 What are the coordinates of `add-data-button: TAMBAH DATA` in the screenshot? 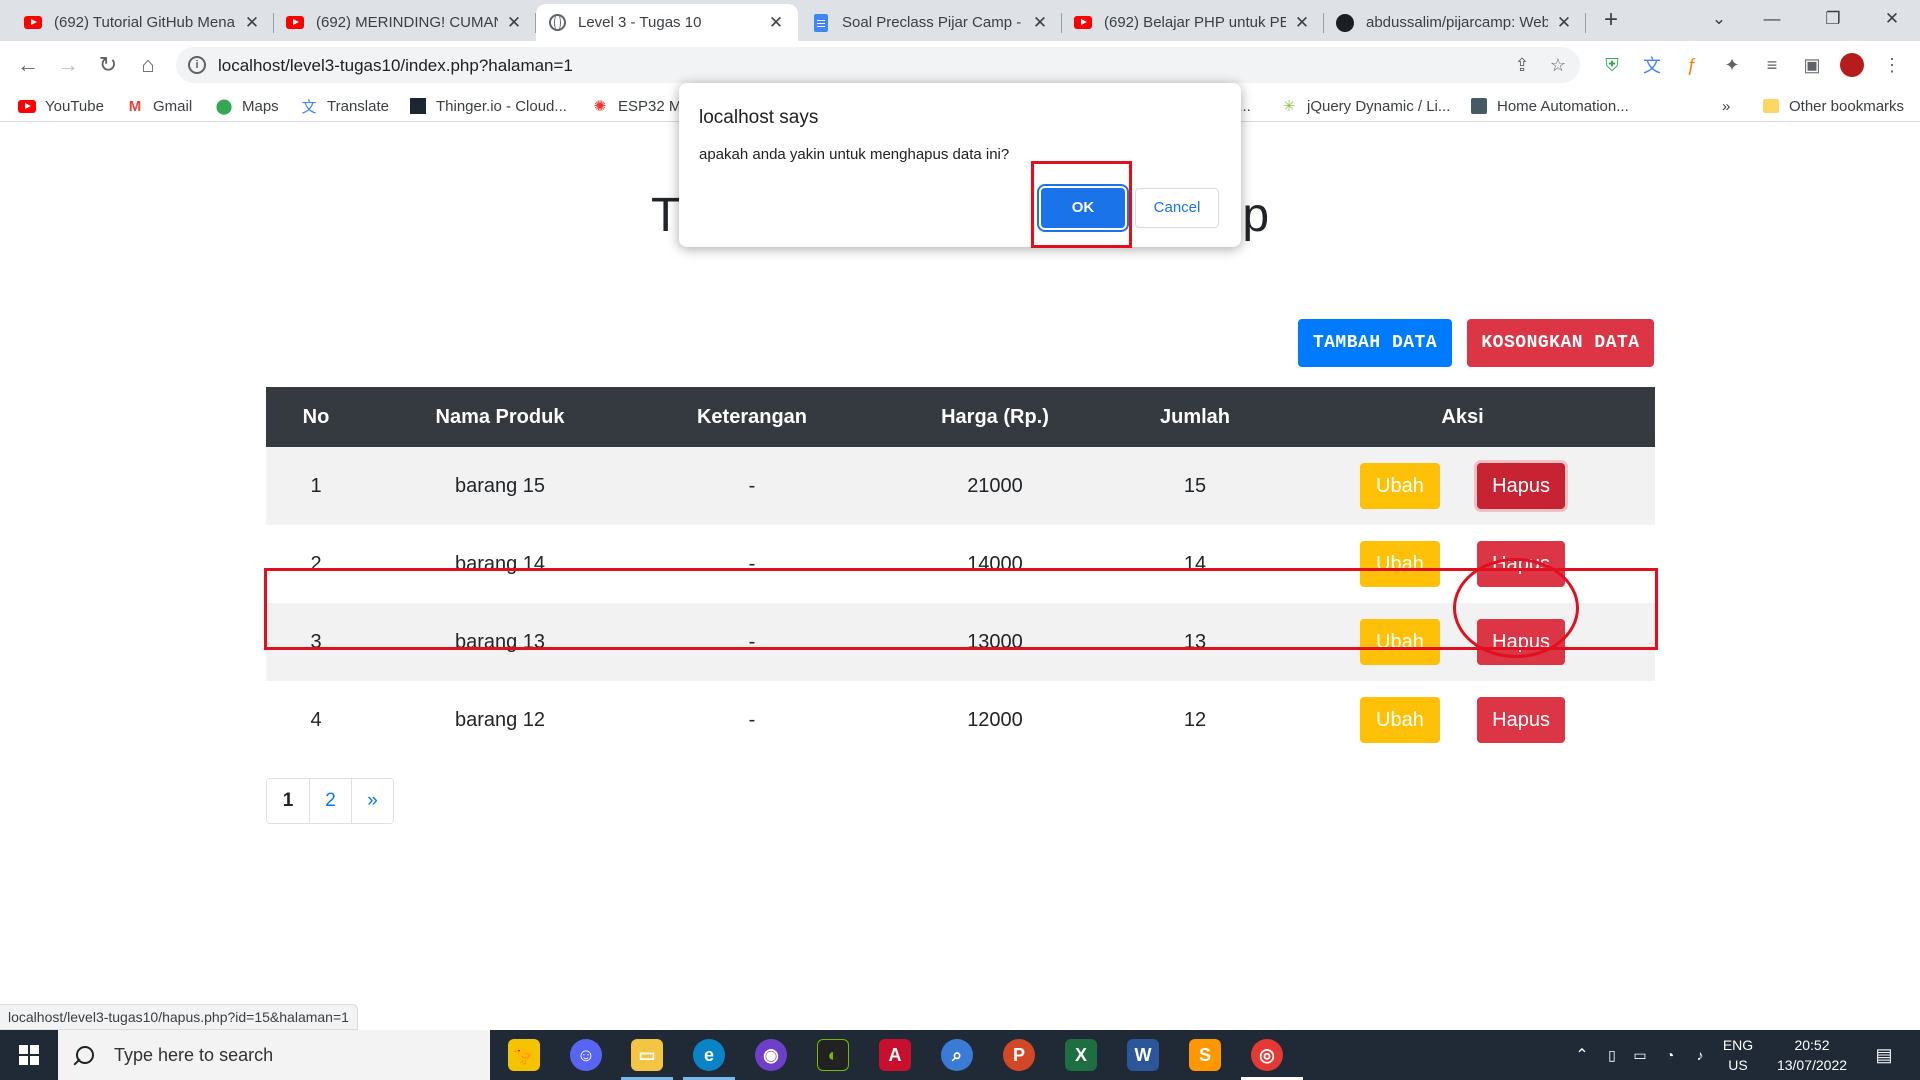 It's located at (1375, 343).